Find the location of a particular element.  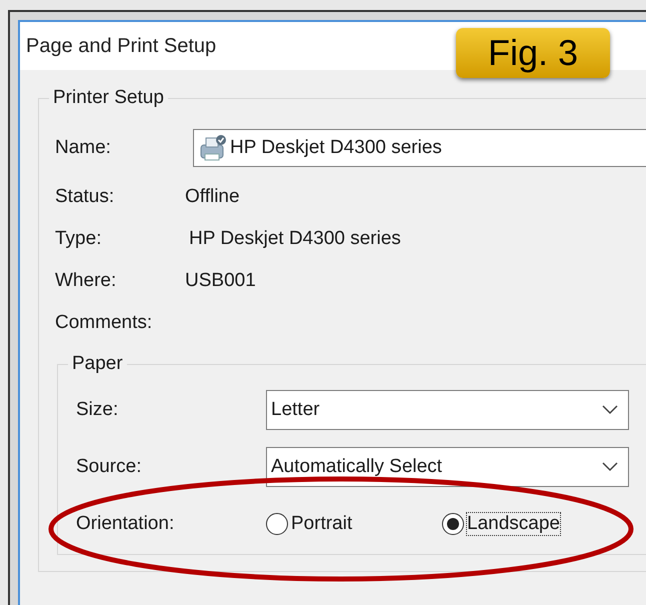

figure-badge: Fig. 3 is located at coordinates (533, 53).